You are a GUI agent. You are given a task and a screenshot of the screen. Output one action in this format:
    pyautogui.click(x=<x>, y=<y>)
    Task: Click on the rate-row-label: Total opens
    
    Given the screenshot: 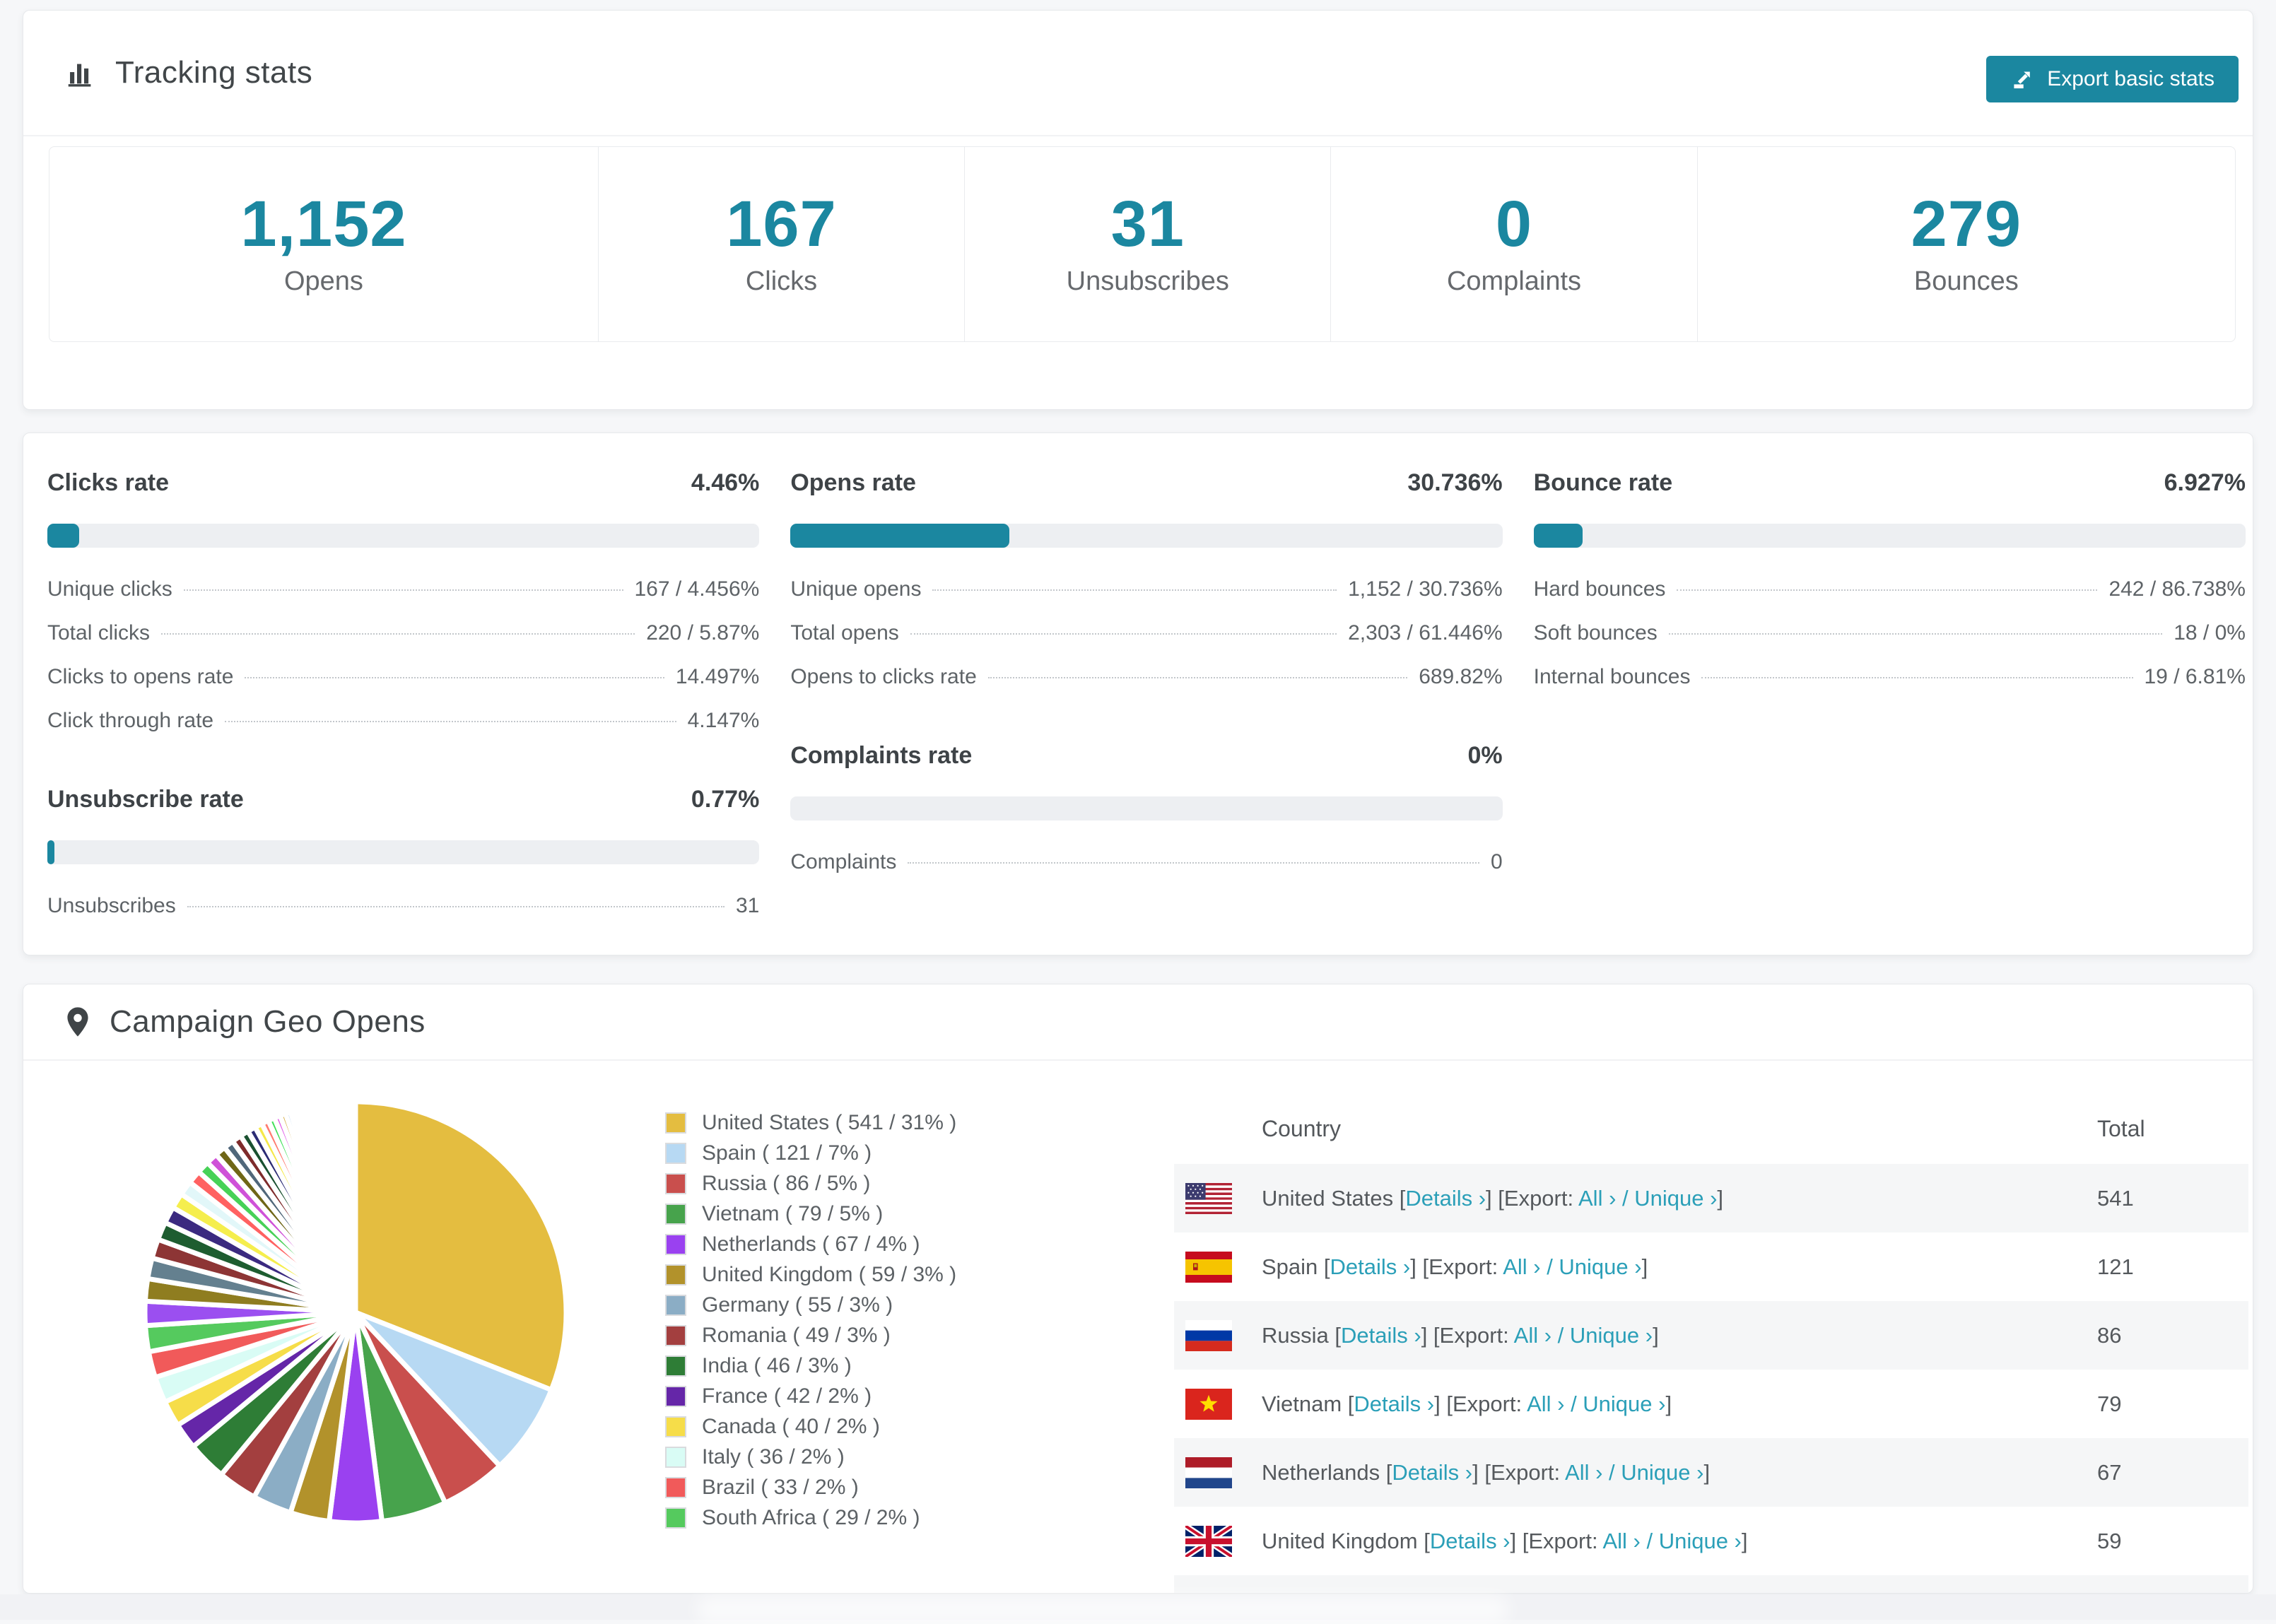 What is the action you would take?
    pyautogui.click(x=844, y=633)
    